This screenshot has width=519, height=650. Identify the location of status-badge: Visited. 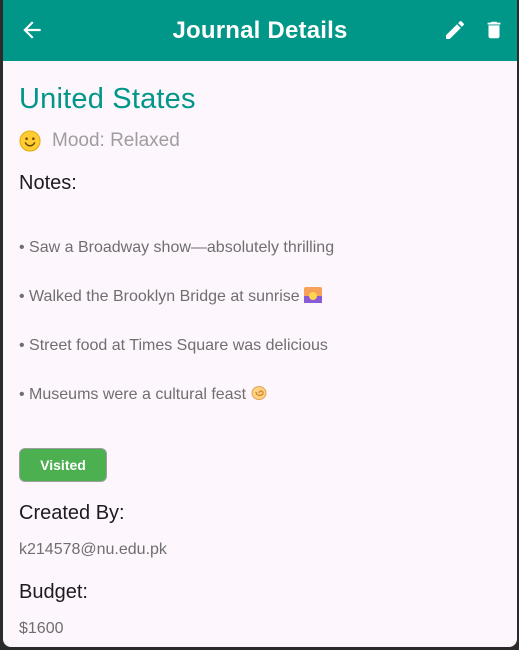
(63, 464).